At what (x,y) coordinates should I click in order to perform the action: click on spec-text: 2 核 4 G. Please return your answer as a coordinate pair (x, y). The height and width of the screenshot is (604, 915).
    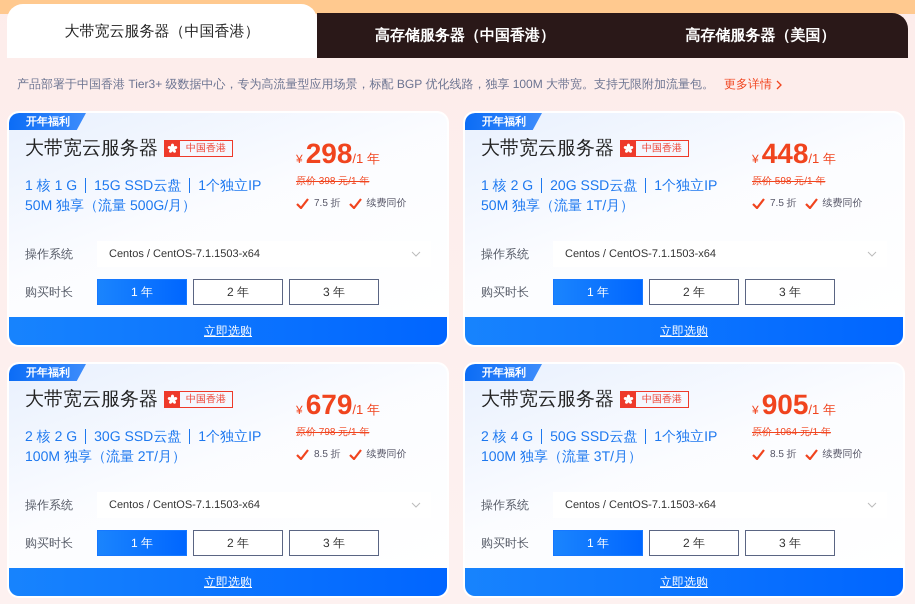
    Looking at the image, I should click on (507, 436).